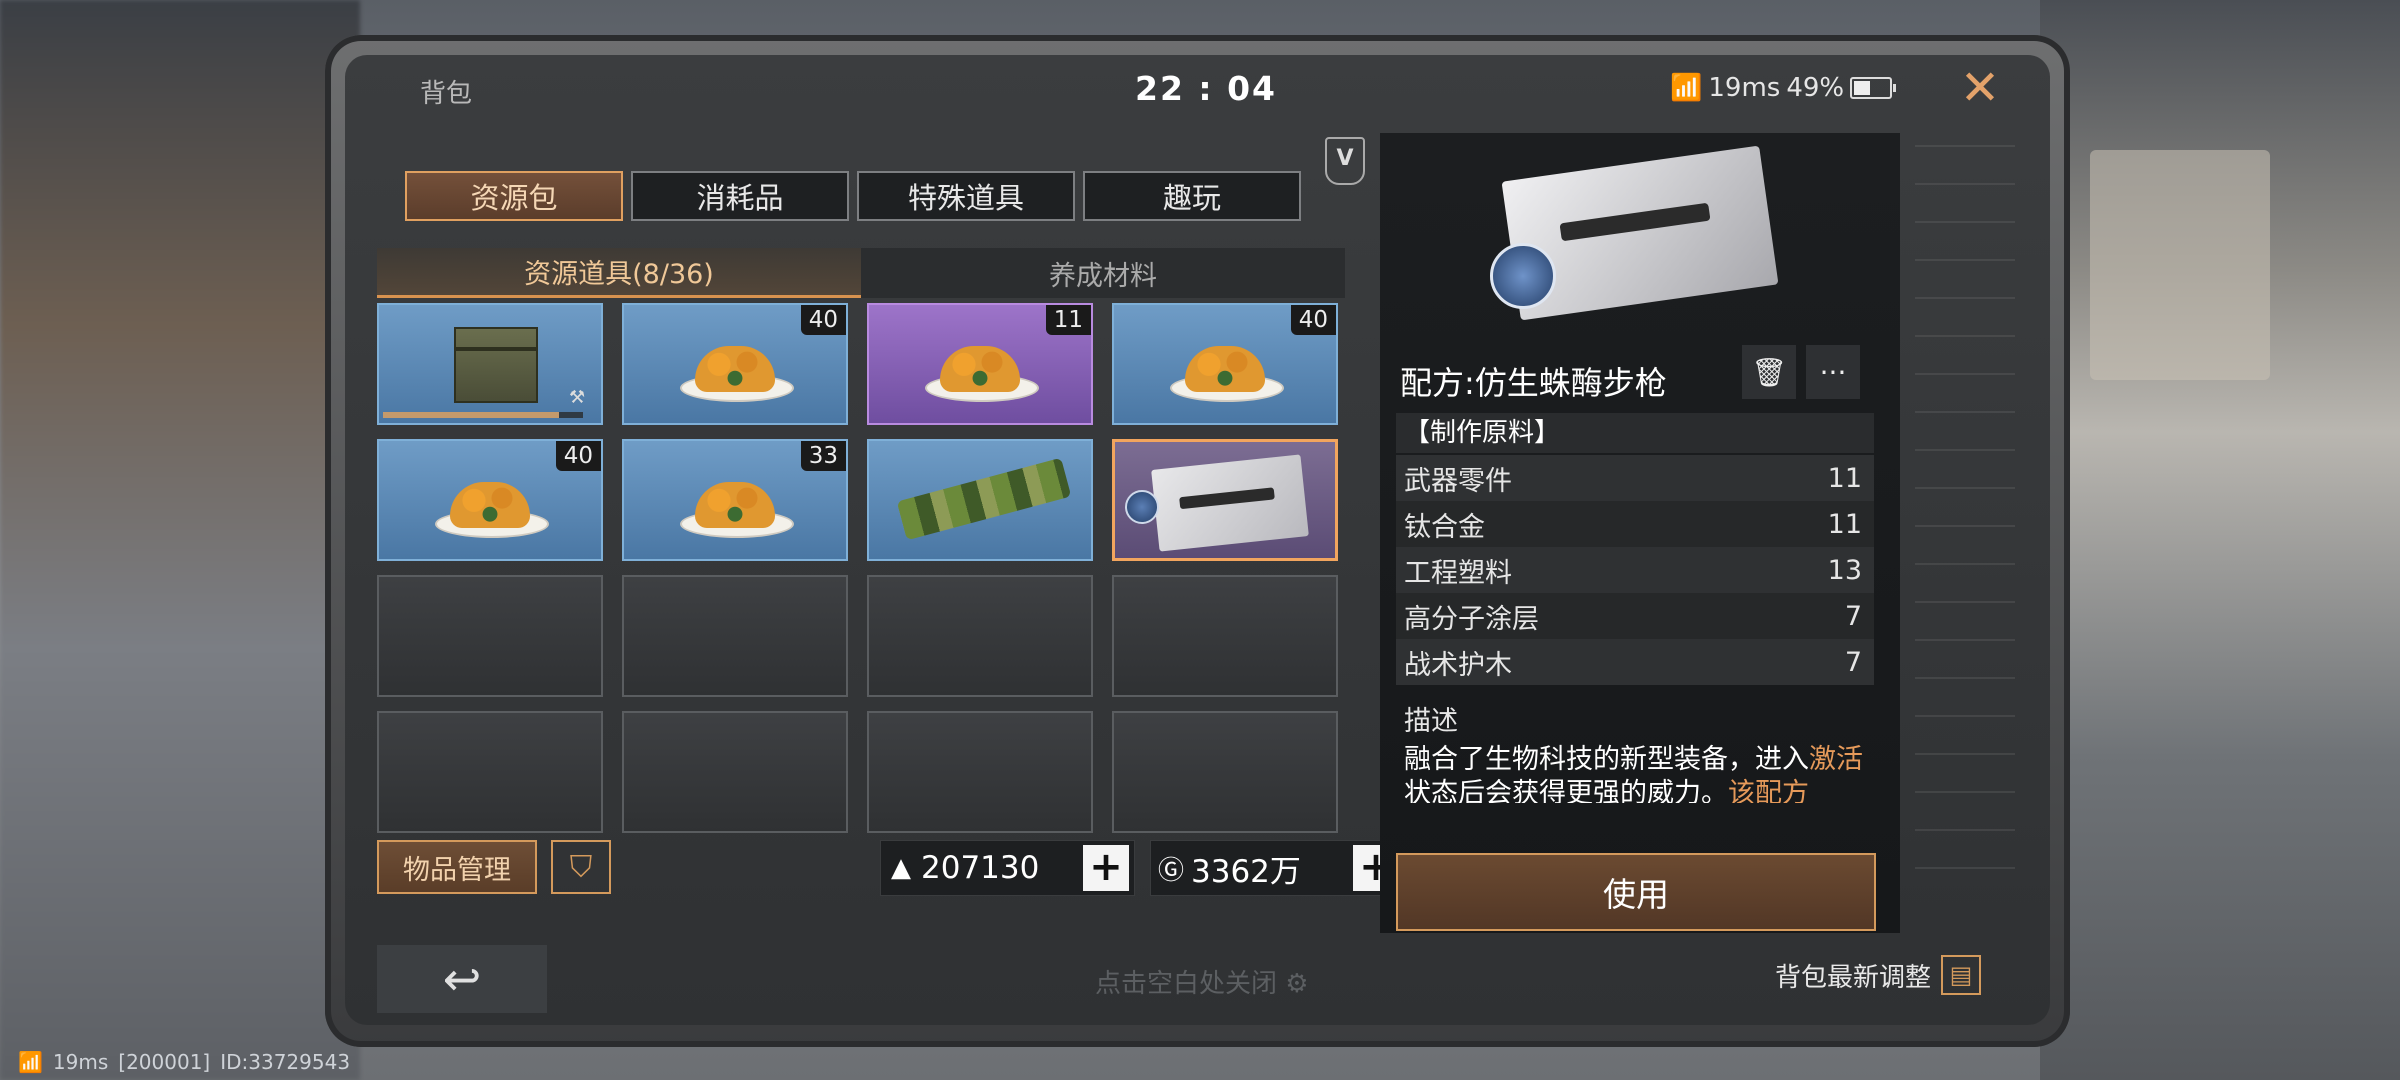  What do you see at coordinates (619, 273) in the screenshot?
I see `subtab-resource-items: 资源道具(8/36)` at bounding box center [619, 273].